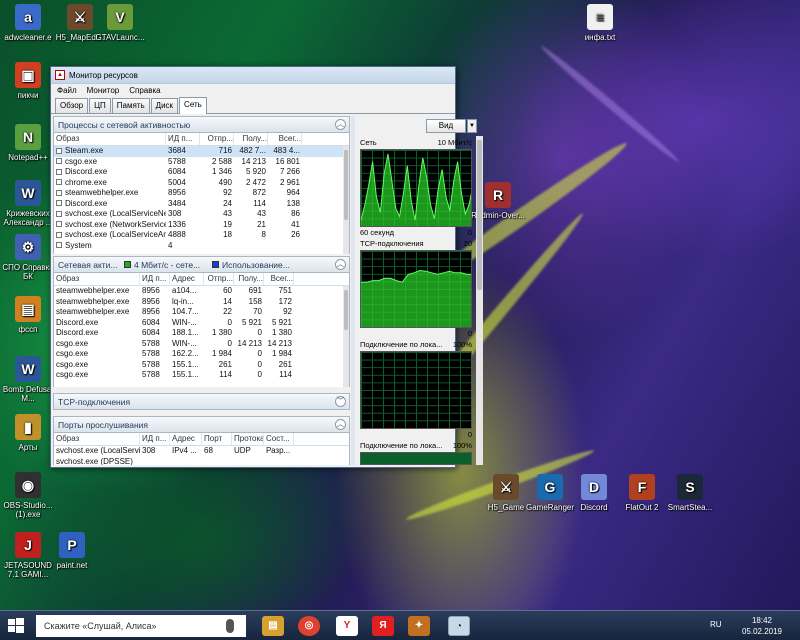  What do you see at coordinates (201, 162) in the screenshot?
I see `table-row: csgo.exe 5788 2 588 14 213 16 801` at bounding box center [201, 162].